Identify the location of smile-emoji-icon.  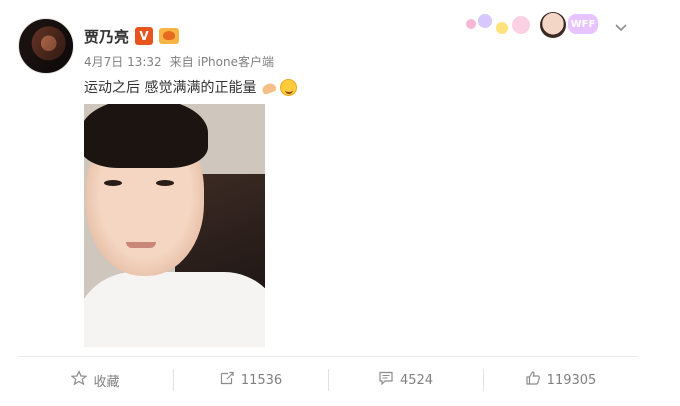
(289, 87).